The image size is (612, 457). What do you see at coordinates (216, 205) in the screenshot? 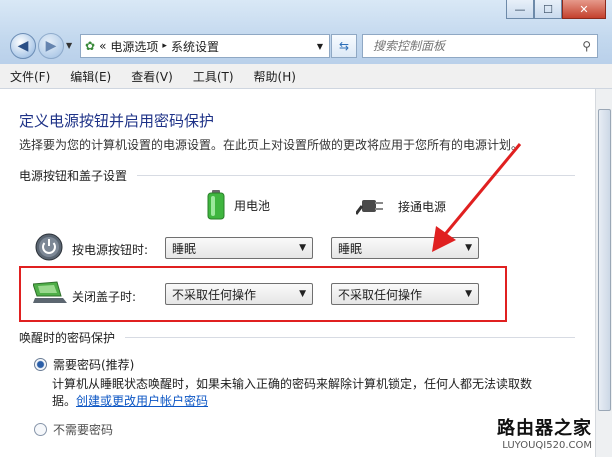
I see `battery-icon` at bounding box center [216, 205].